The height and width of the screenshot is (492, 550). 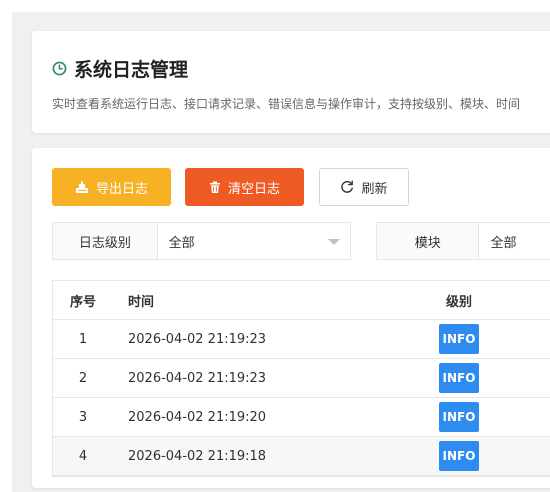 I want to click on clear-logs-label: 清空日志, so click(x=253, y=189).